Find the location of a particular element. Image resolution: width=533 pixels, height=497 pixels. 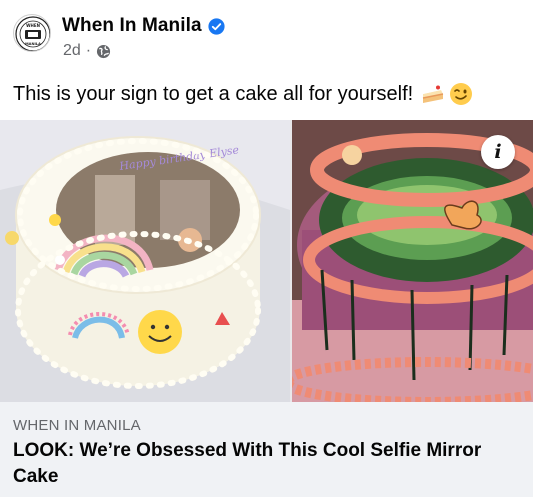

cake-emoji is located at coordinates (433, 94).